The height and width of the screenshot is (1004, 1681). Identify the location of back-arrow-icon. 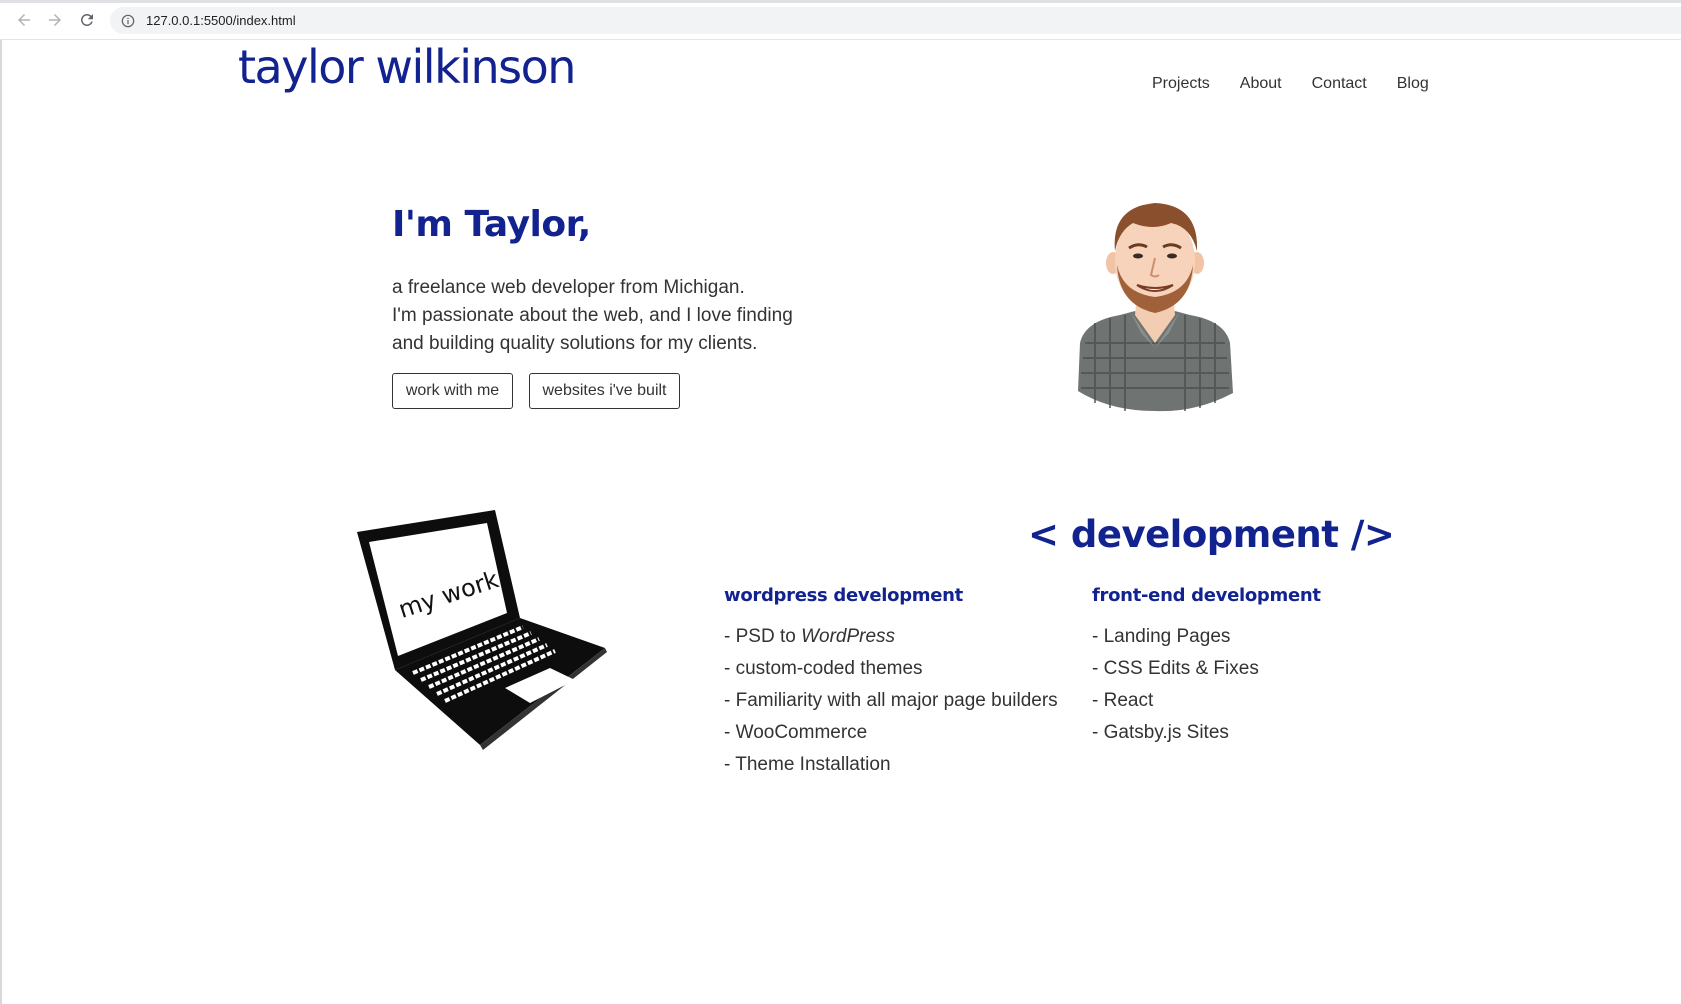
(24, 20).